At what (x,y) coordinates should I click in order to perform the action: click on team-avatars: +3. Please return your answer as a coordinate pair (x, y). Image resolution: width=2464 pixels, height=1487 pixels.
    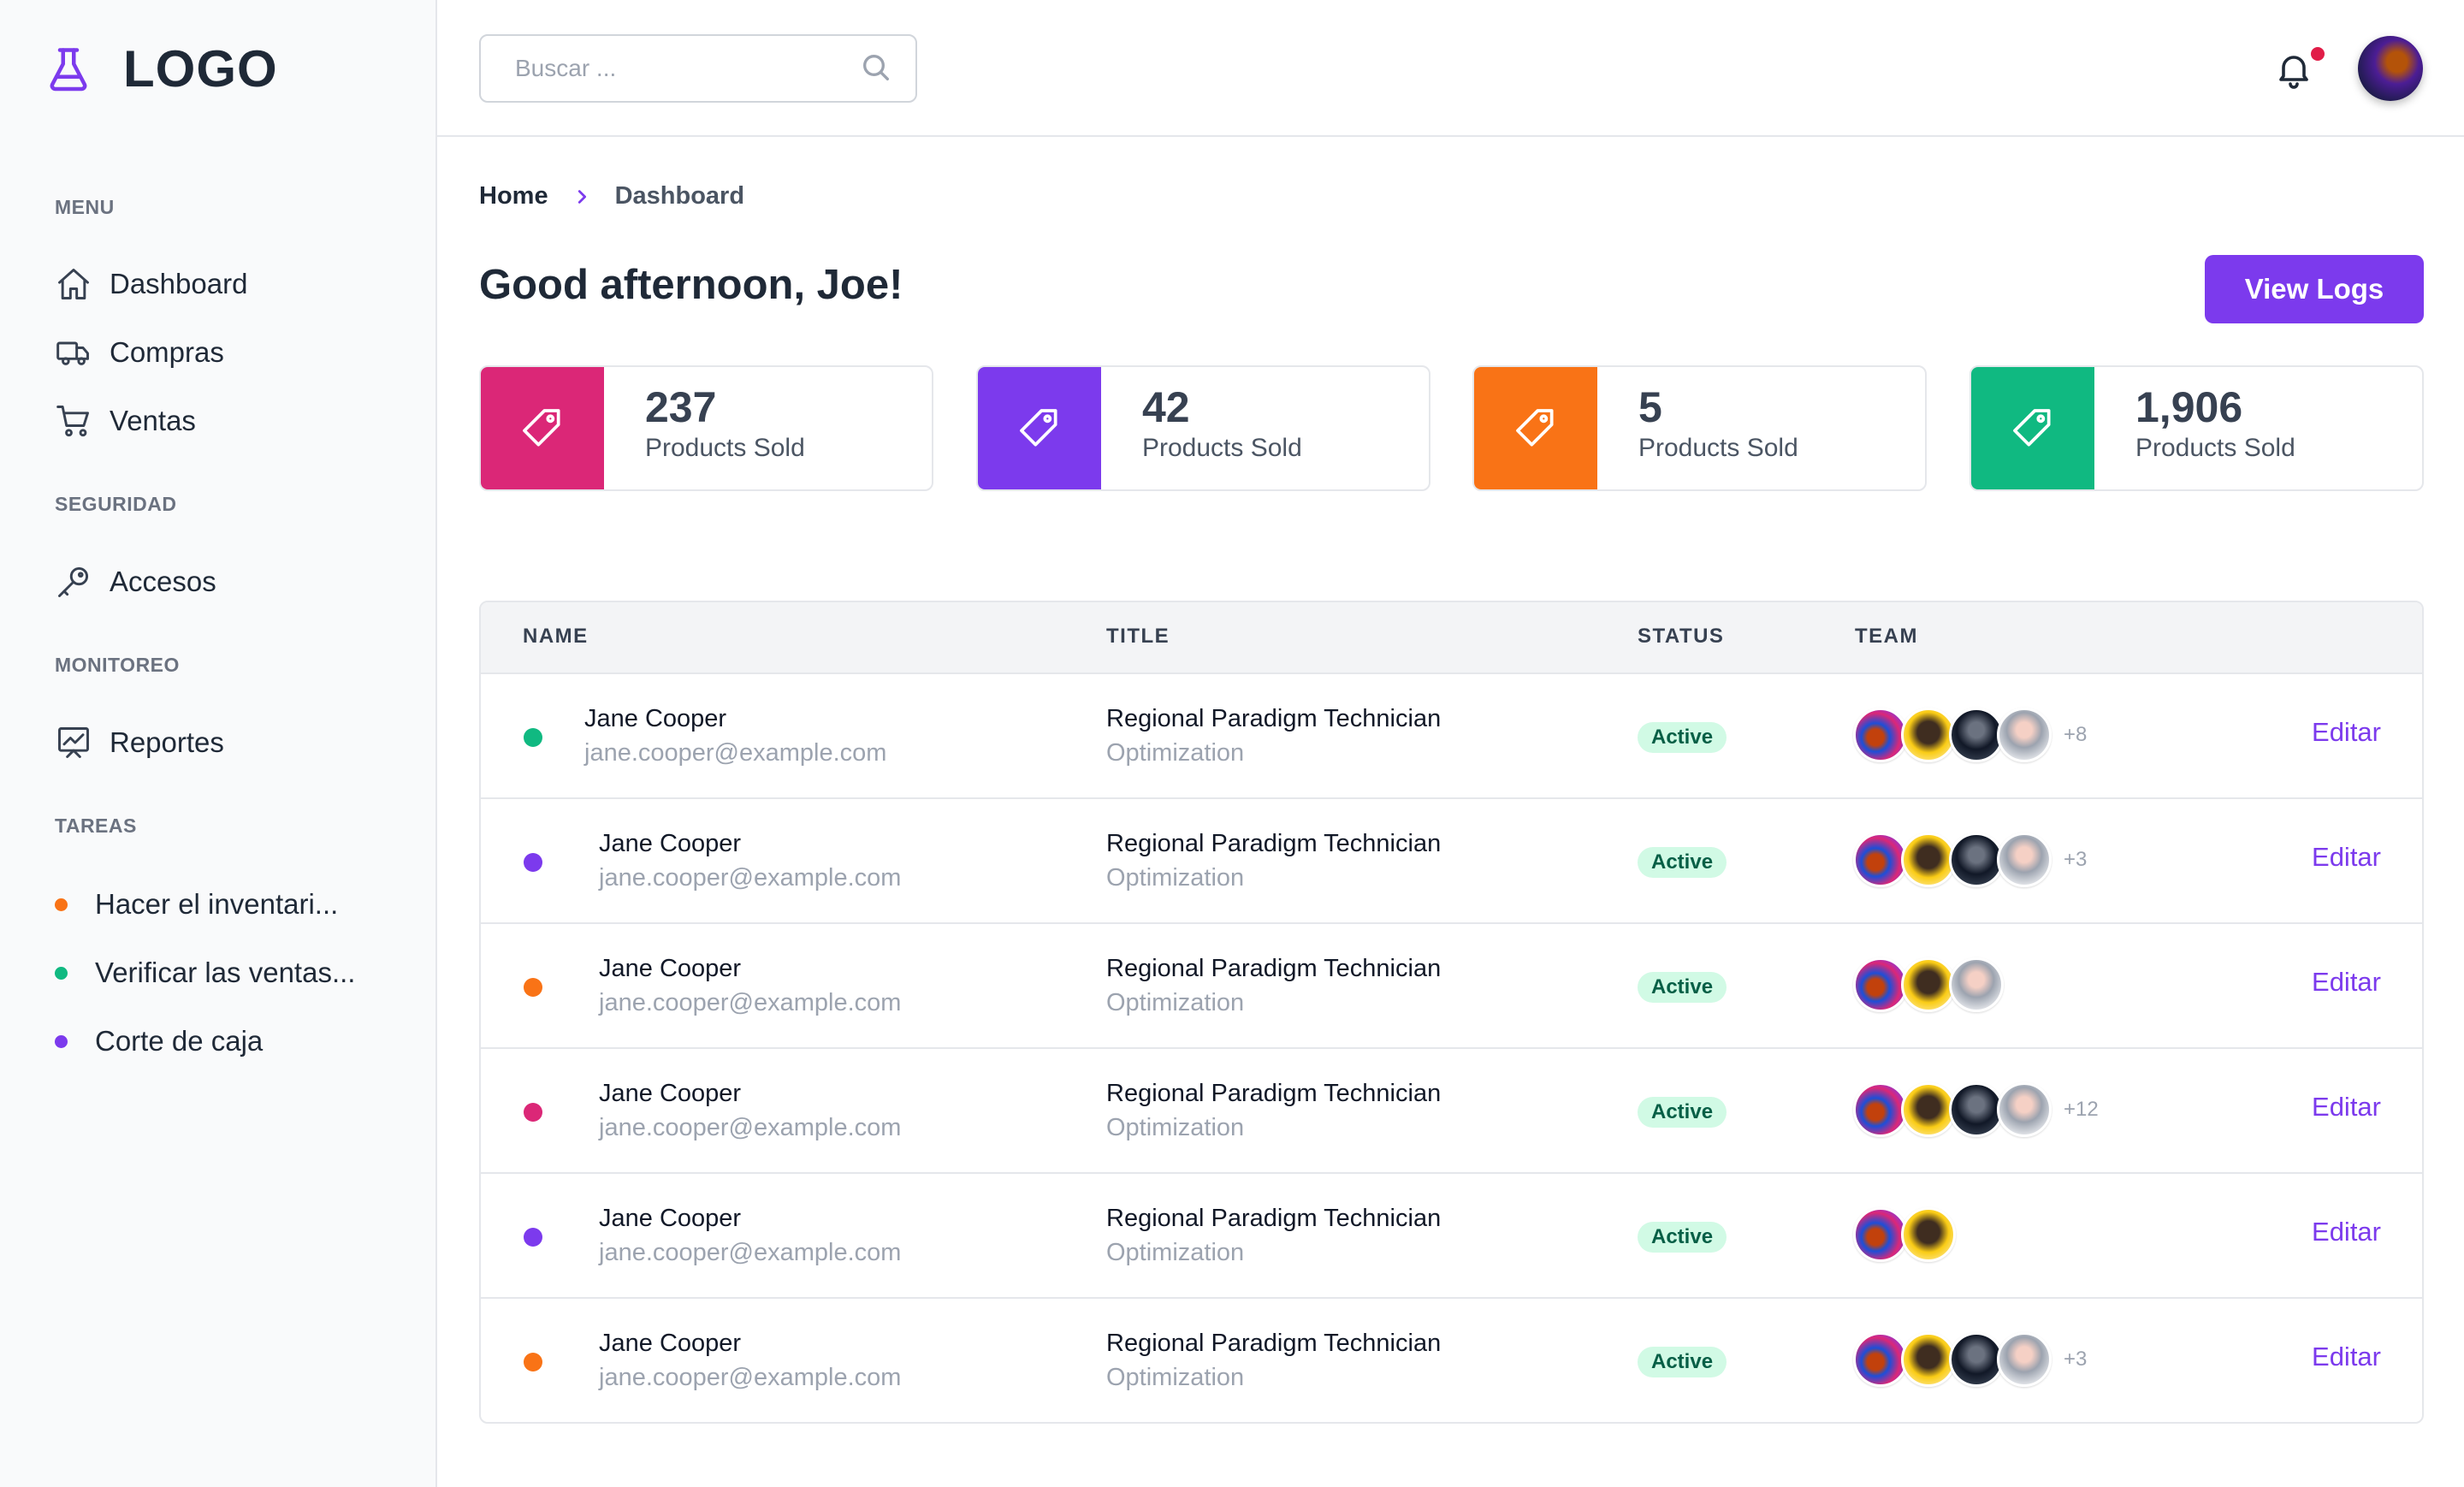
    Looking at the image, I should click on (1970, 1359).